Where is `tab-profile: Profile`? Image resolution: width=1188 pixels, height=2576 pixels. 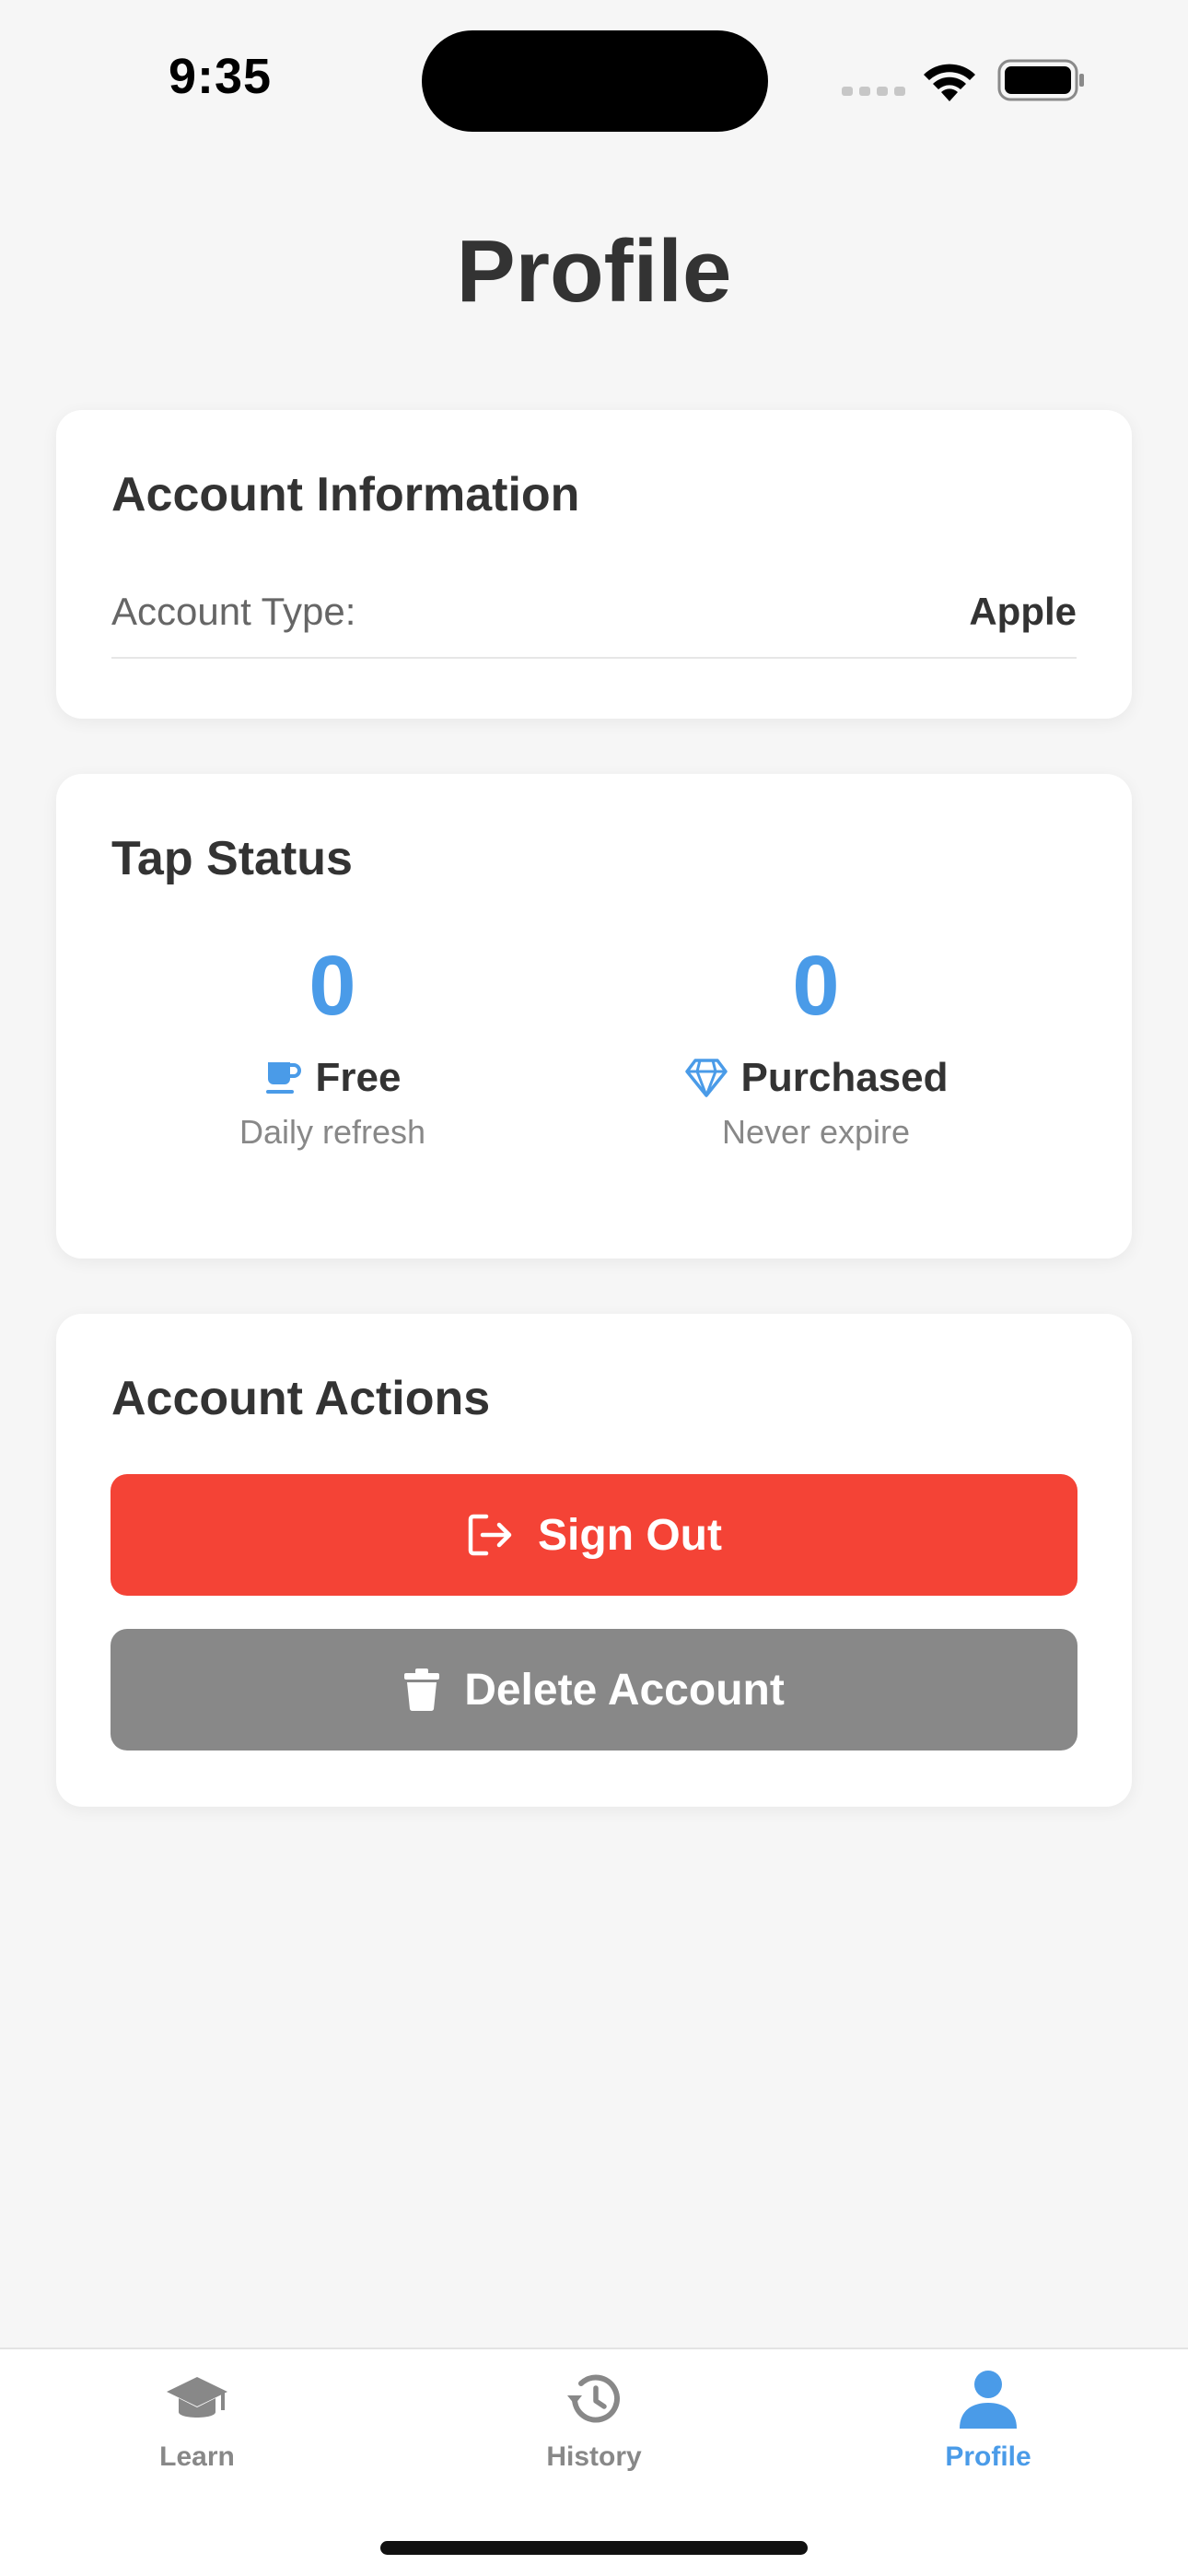 tab-profile: Profile is located at coordinates (988, 2420).